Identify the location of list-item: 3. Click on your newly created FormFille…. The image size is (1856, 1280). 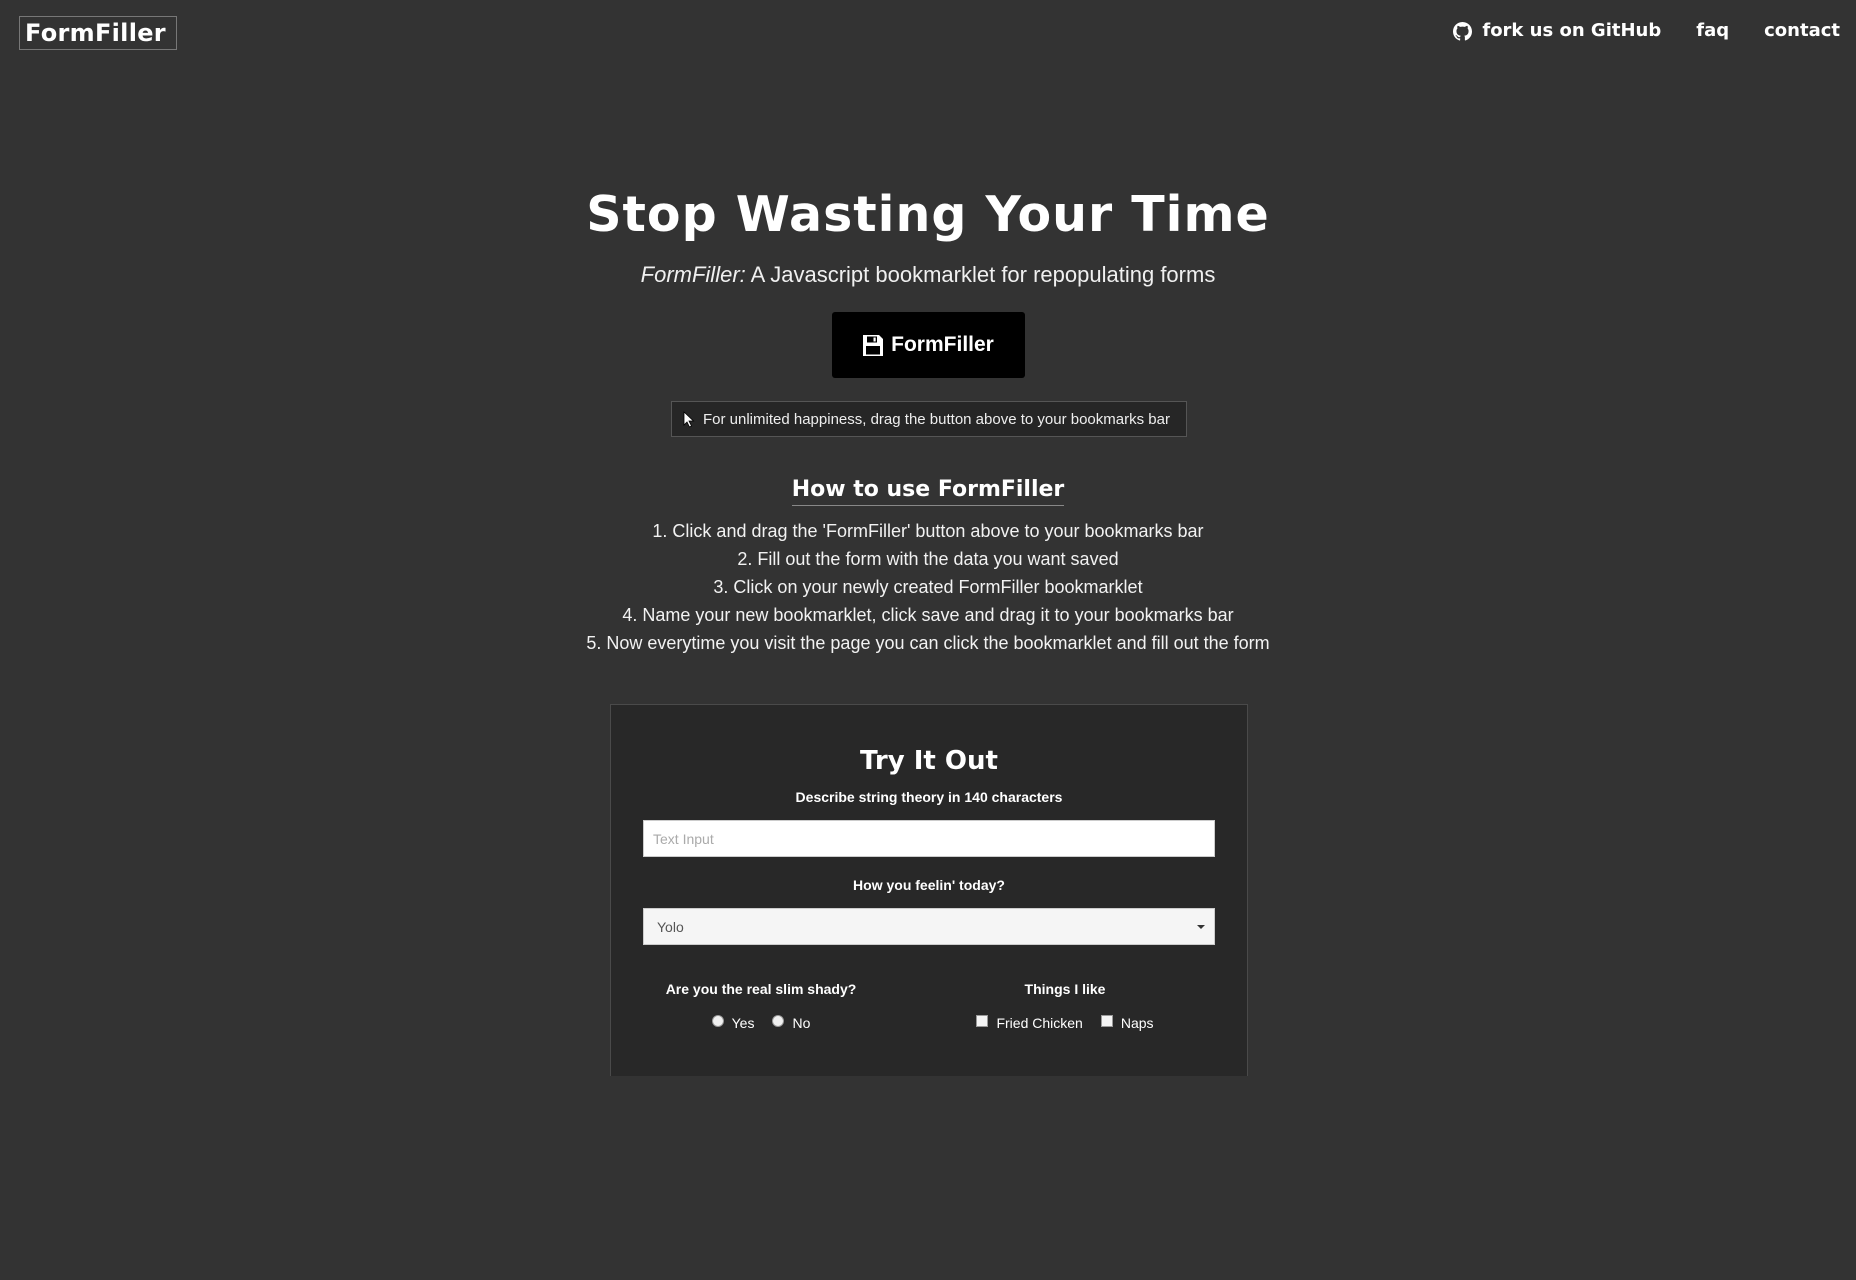
(928, 587).